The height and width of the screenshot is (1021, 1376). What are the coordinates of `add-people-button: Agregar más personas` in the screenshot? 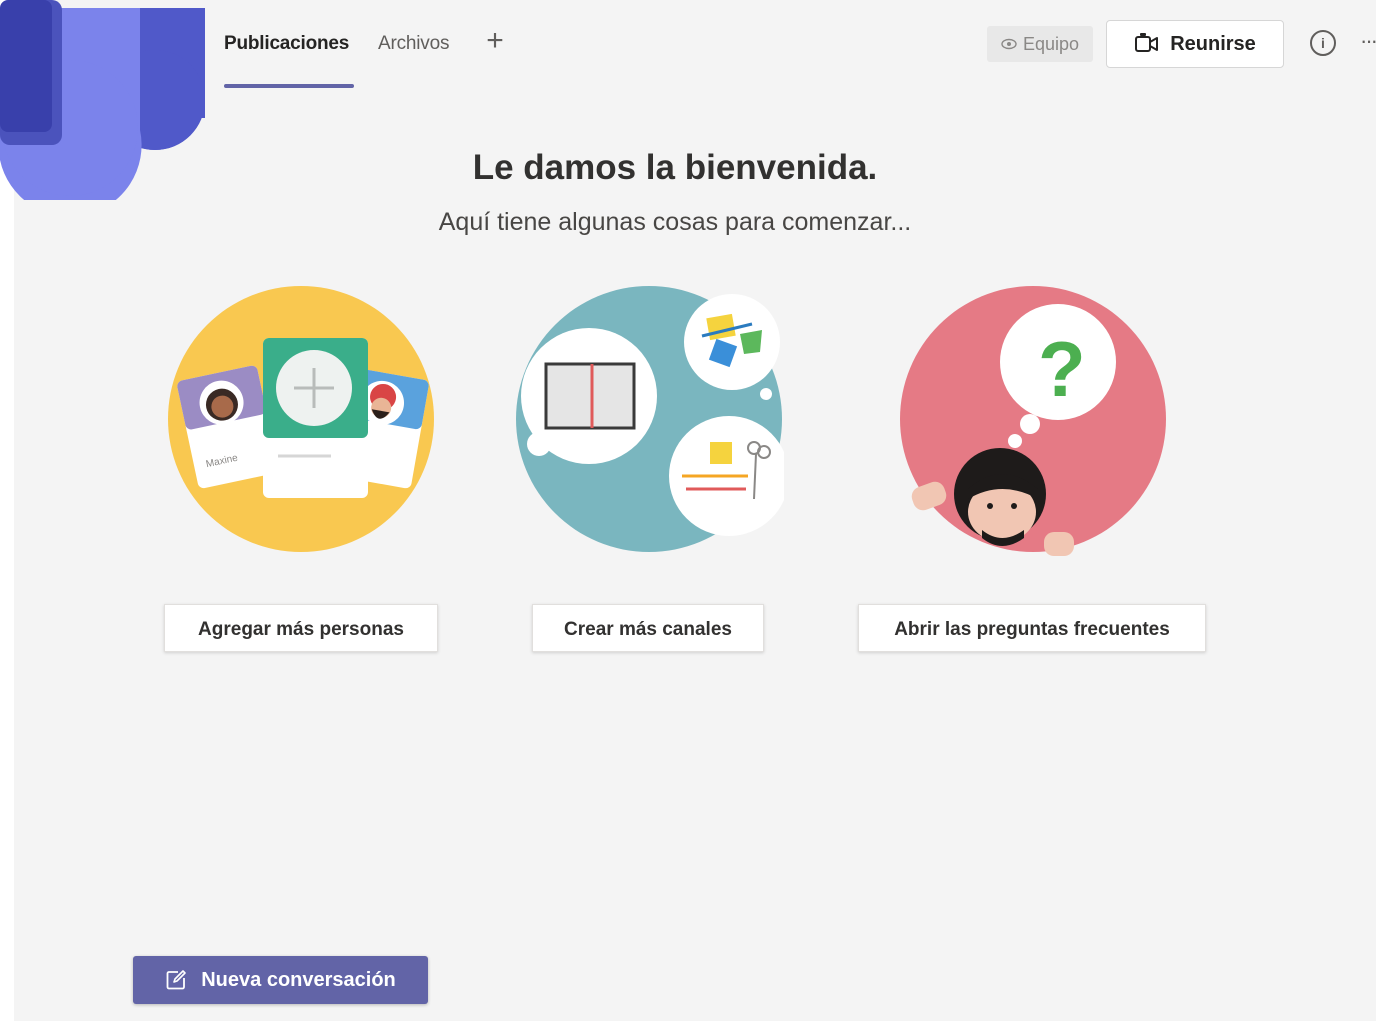 It's located at (301, 628).